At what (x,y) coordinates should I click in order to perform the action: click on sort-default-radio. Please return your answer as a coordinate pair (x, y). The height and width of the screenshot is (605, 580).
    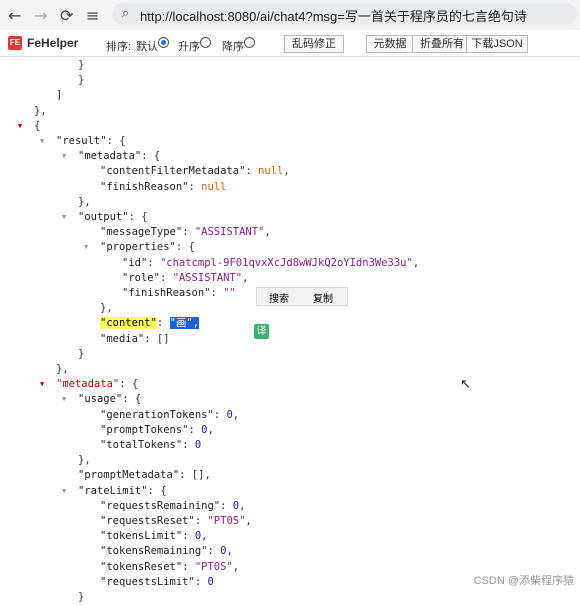
    Looking at the image, I should click on (163, 42).